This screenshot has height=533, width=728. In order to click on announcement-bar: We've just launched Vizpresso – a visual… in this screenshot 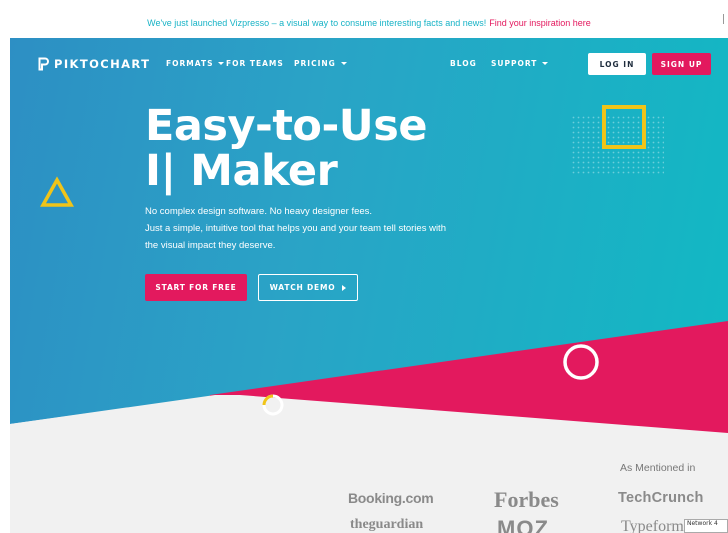, I will do `click(369, 23)`.